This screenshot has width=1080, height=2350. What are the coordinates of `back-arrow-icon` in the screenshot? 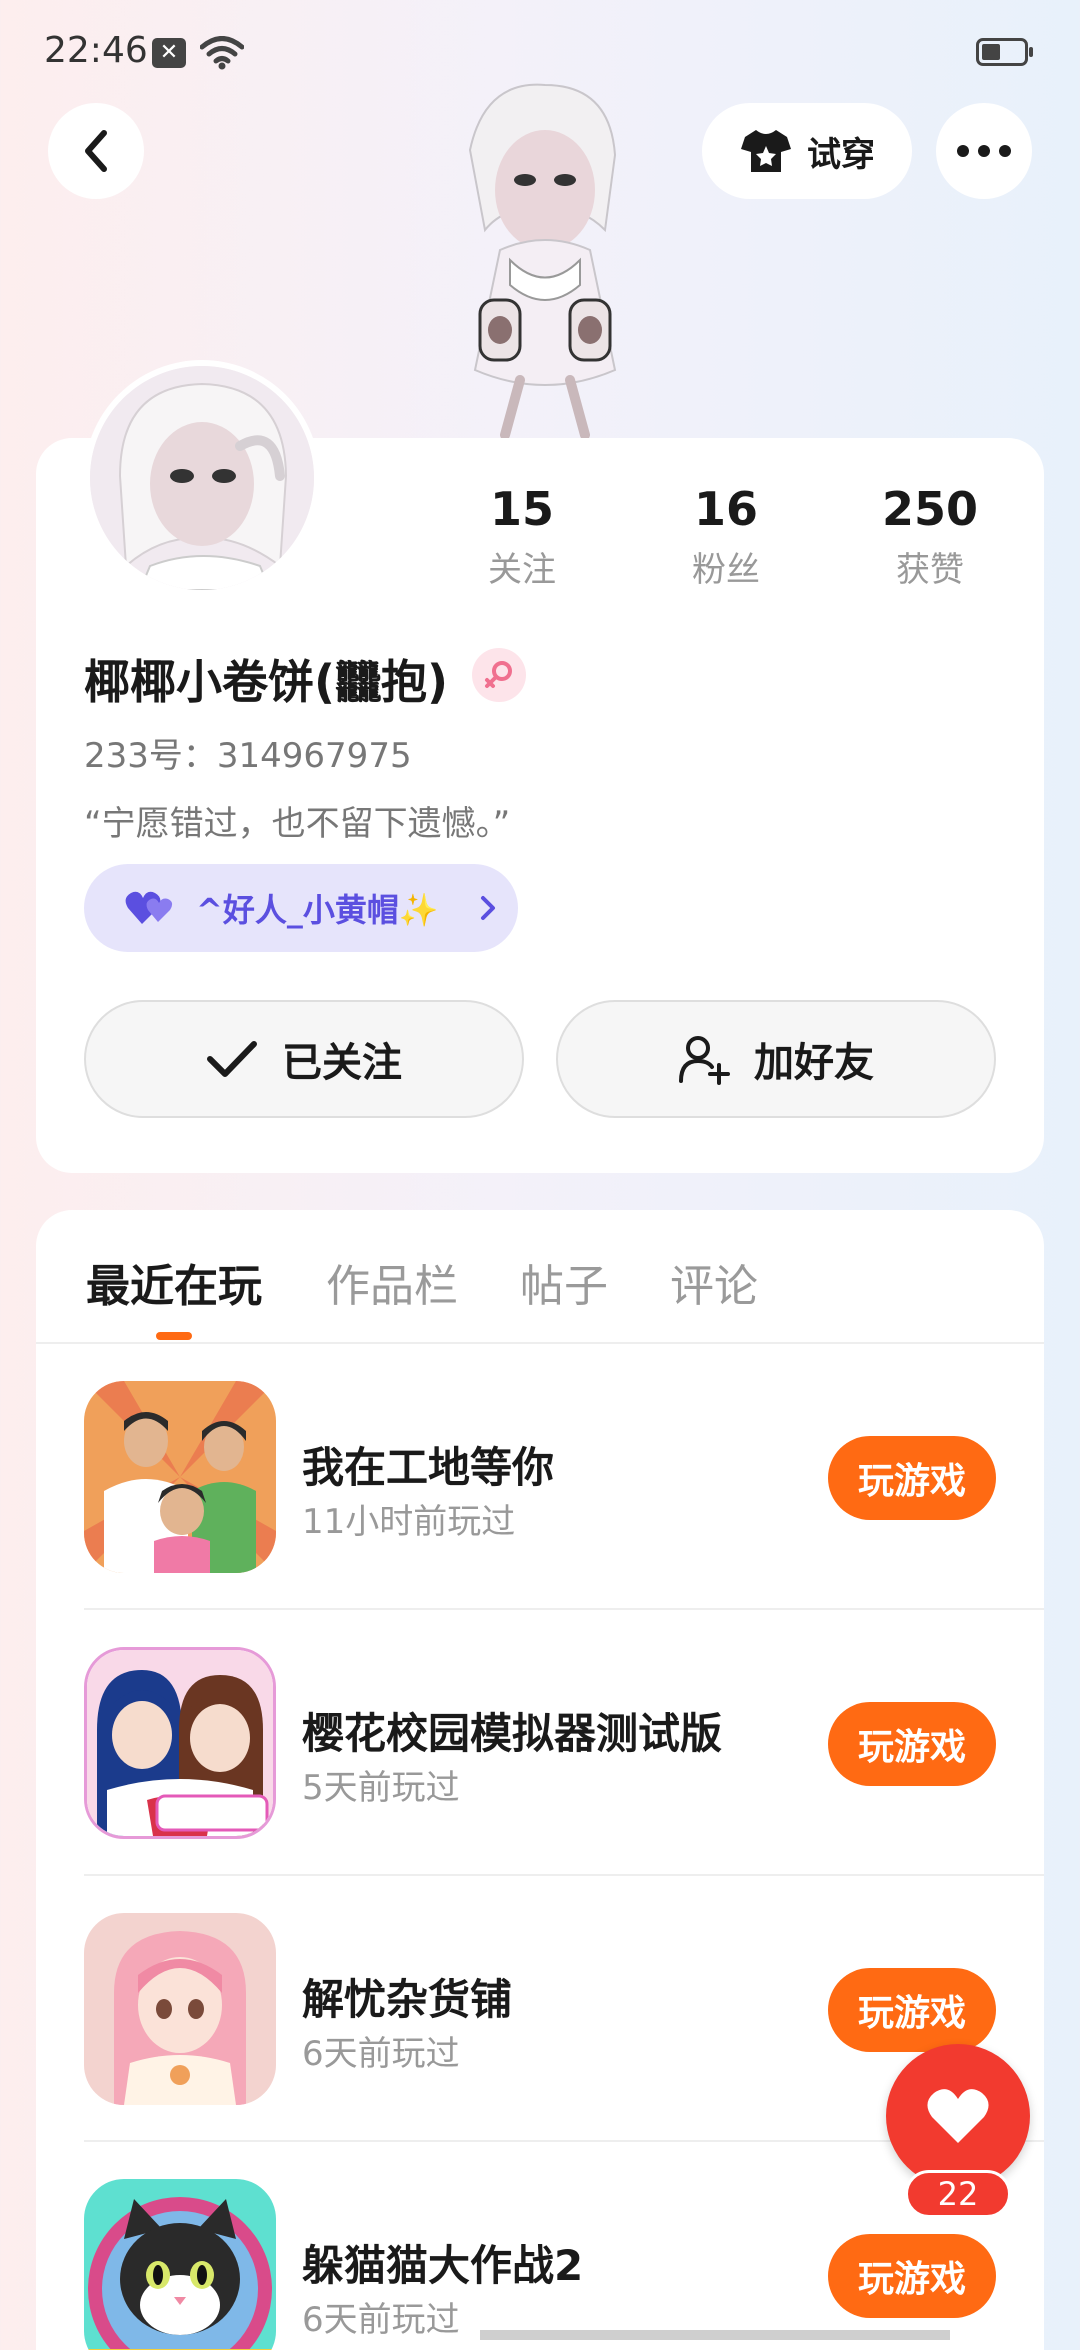 It's located at (96, 151).